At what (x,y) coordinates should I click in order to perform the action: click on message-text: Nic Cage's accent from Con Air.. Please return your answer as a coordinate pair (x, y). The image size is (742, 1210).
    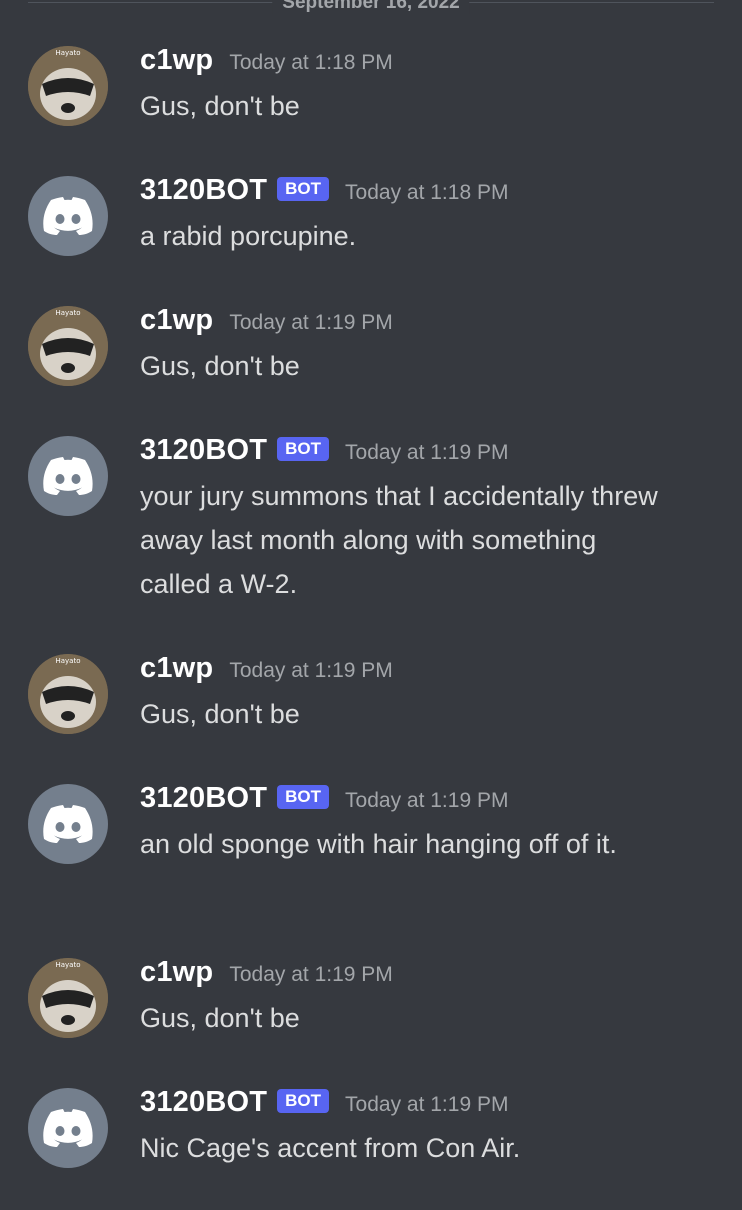
    Looking at the image, I should click on (330, 1148).